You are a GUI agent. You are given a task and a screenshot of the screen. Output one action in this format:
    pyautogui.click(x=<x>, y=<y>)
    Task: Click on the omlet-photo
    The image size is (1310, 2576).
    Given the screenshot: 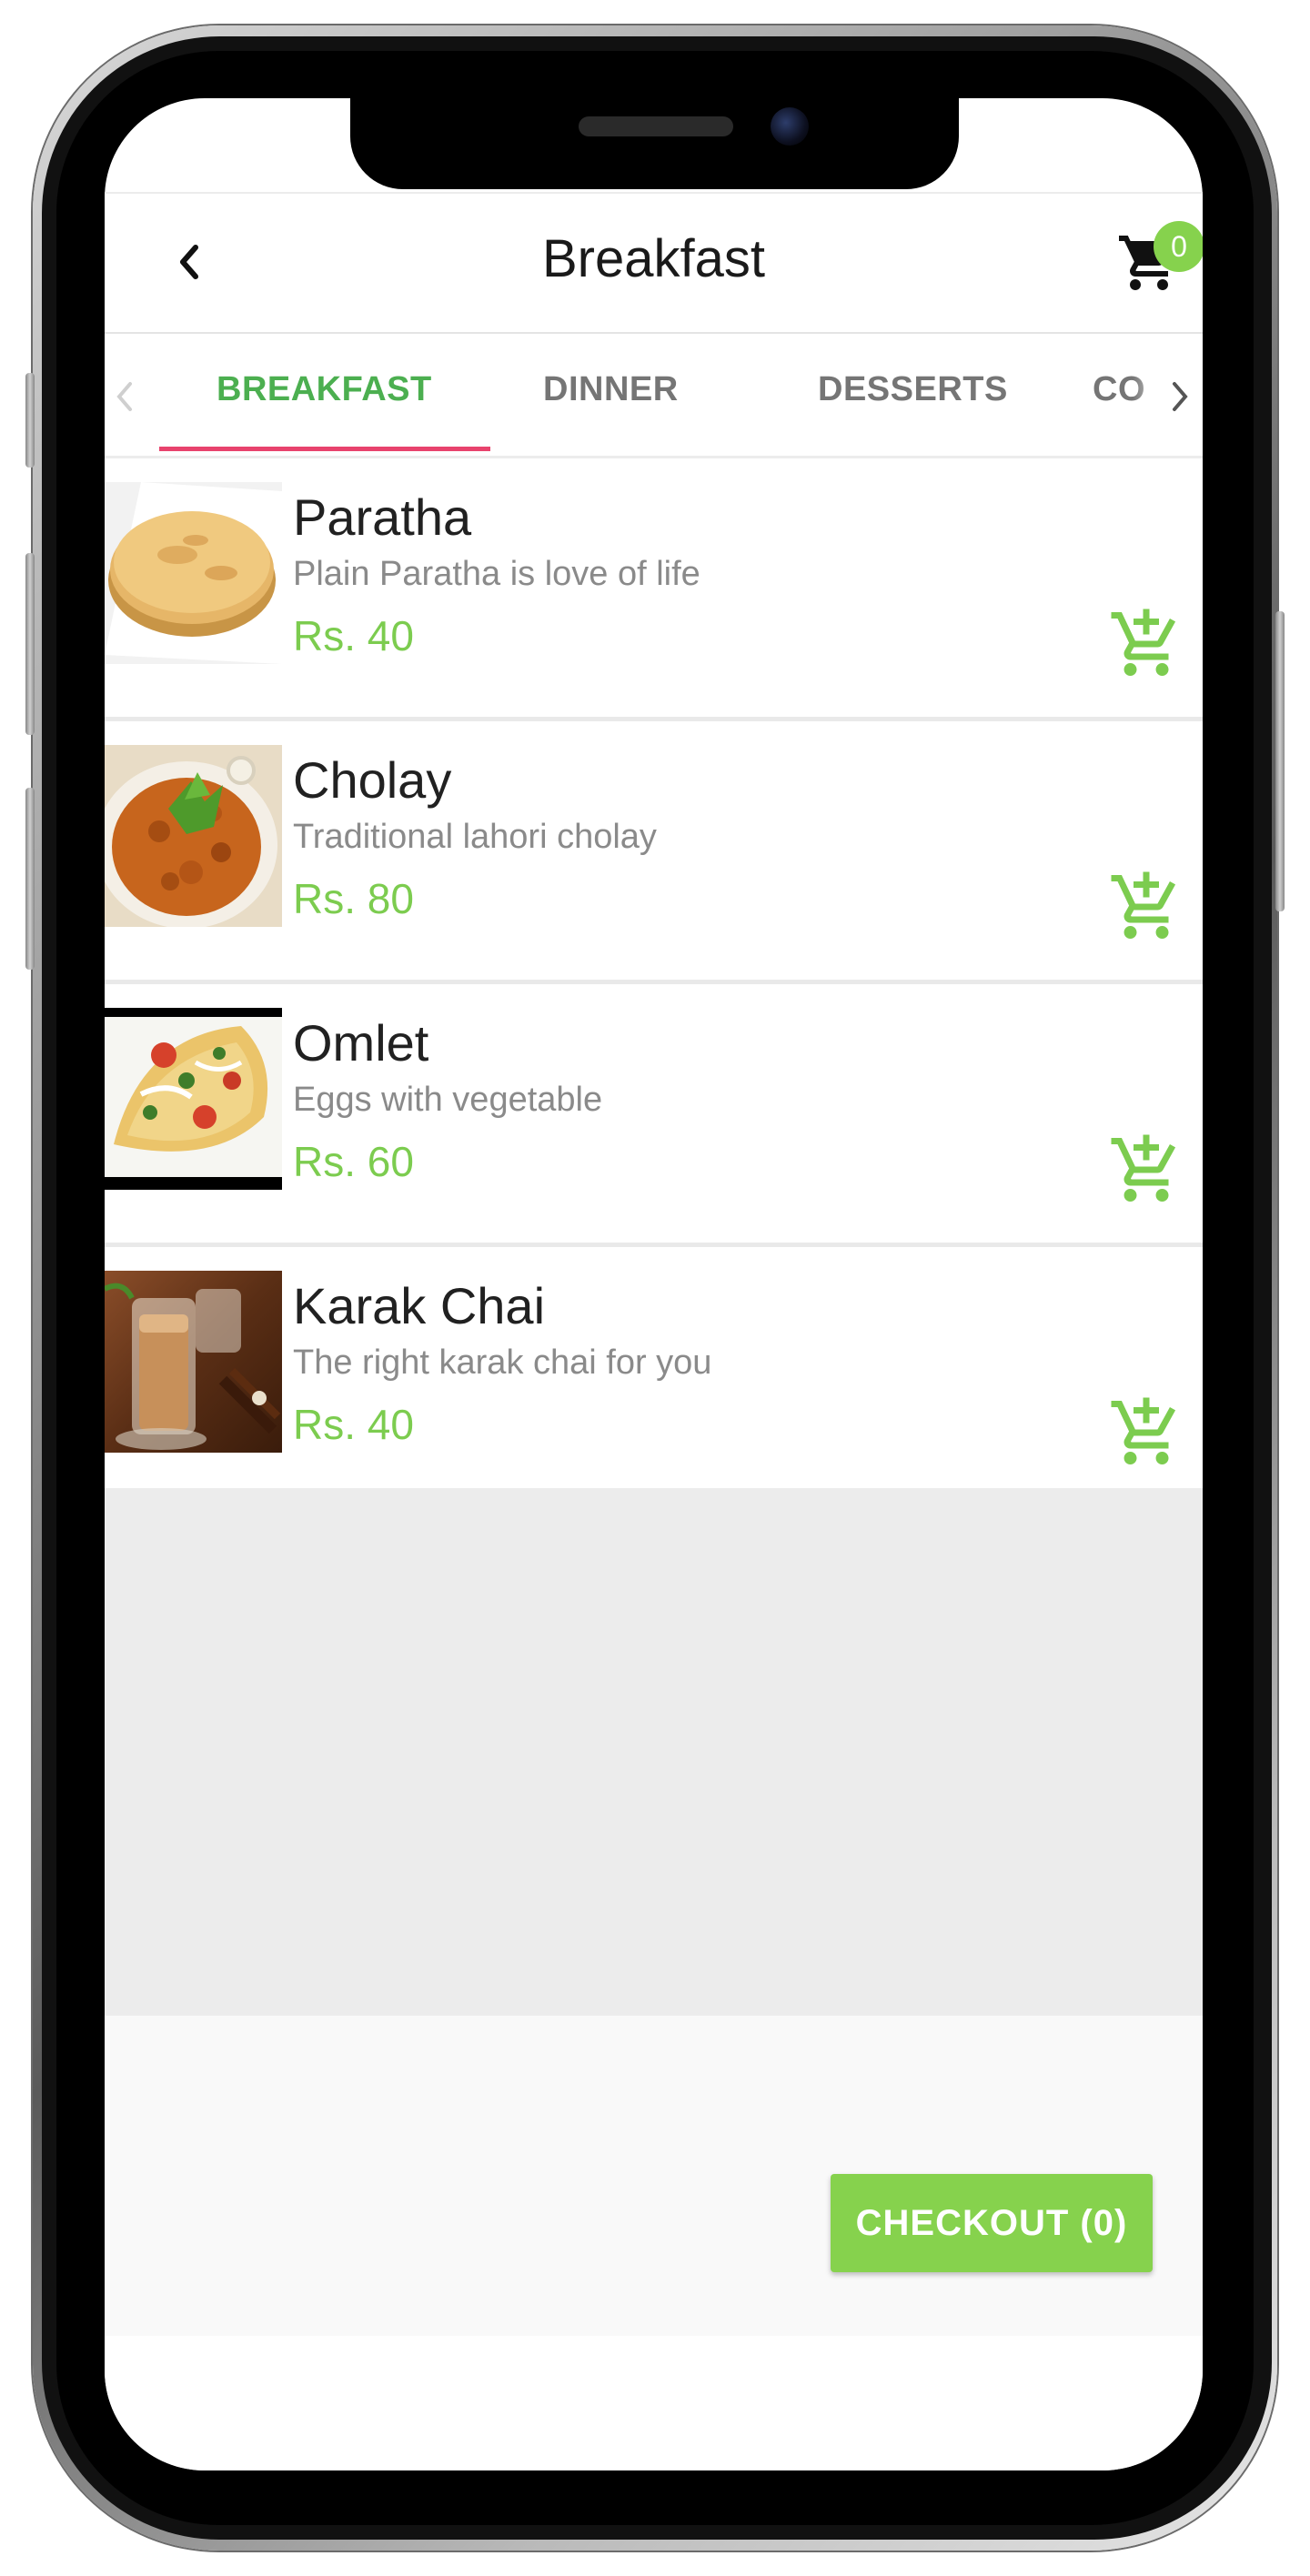 What is the action you would take?
    pyautogui.click(x=193, y=1099)
    